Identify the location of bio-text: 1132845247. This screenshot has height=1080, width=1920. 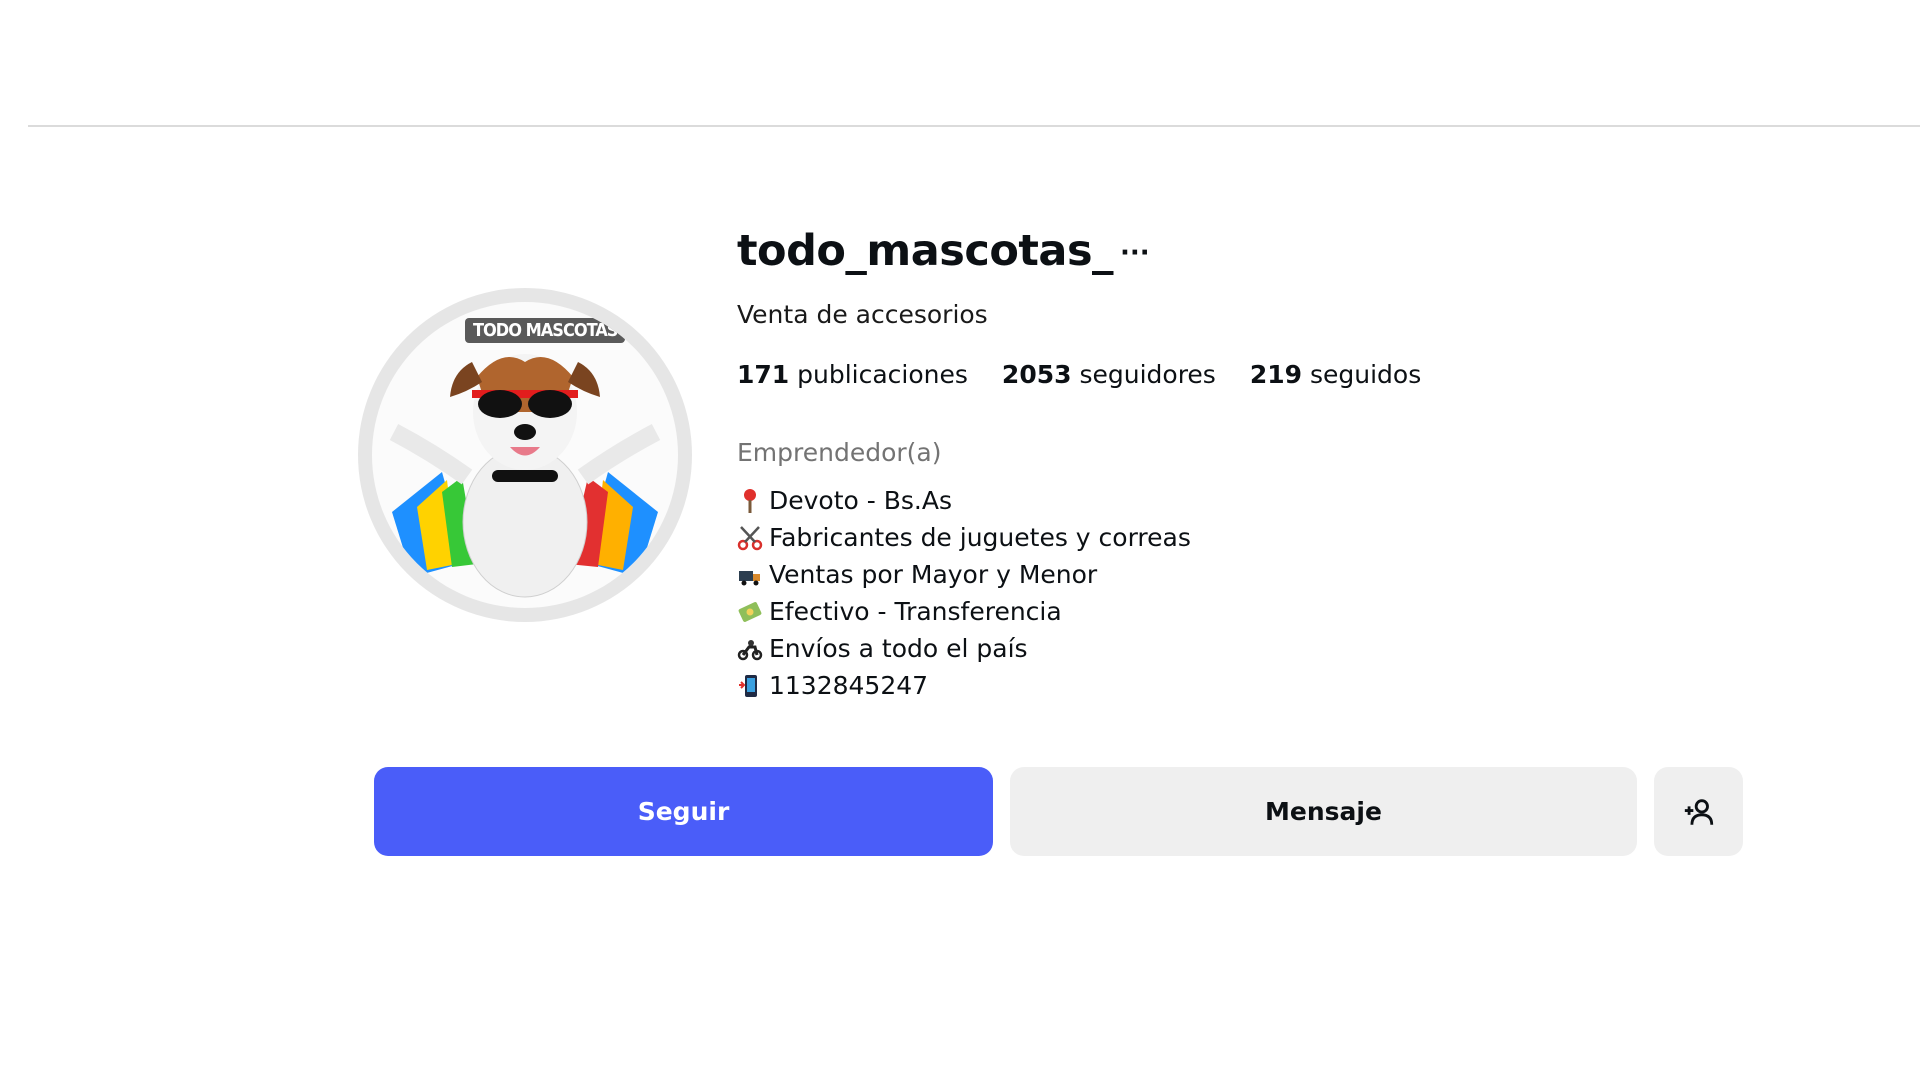
(849, 685).